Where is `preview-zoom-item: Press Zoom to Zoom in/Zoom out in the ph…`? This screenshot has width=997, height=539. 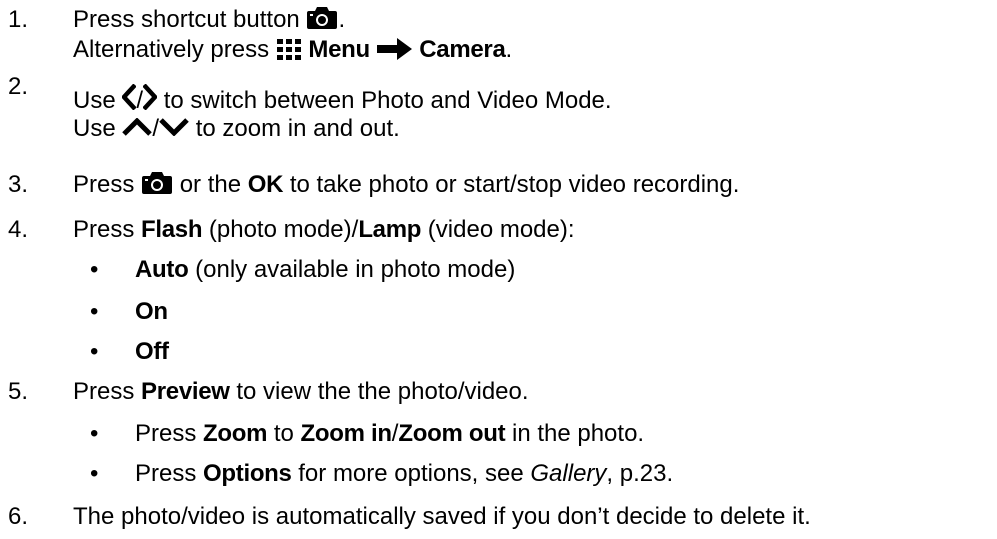
preview-zoom-item: Press Zoom to Zoom in/Zoom out in the ph… is located at coordinates (389, 434).